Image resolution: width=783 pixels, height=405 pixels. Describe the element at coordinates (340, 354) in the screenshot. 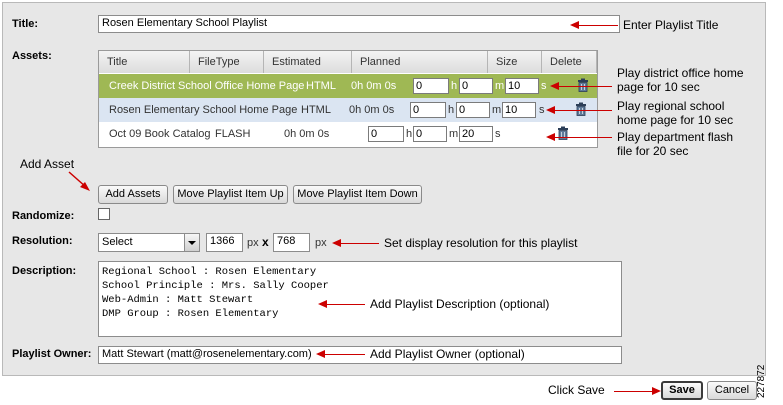

I see `arrow-owner` at that location.